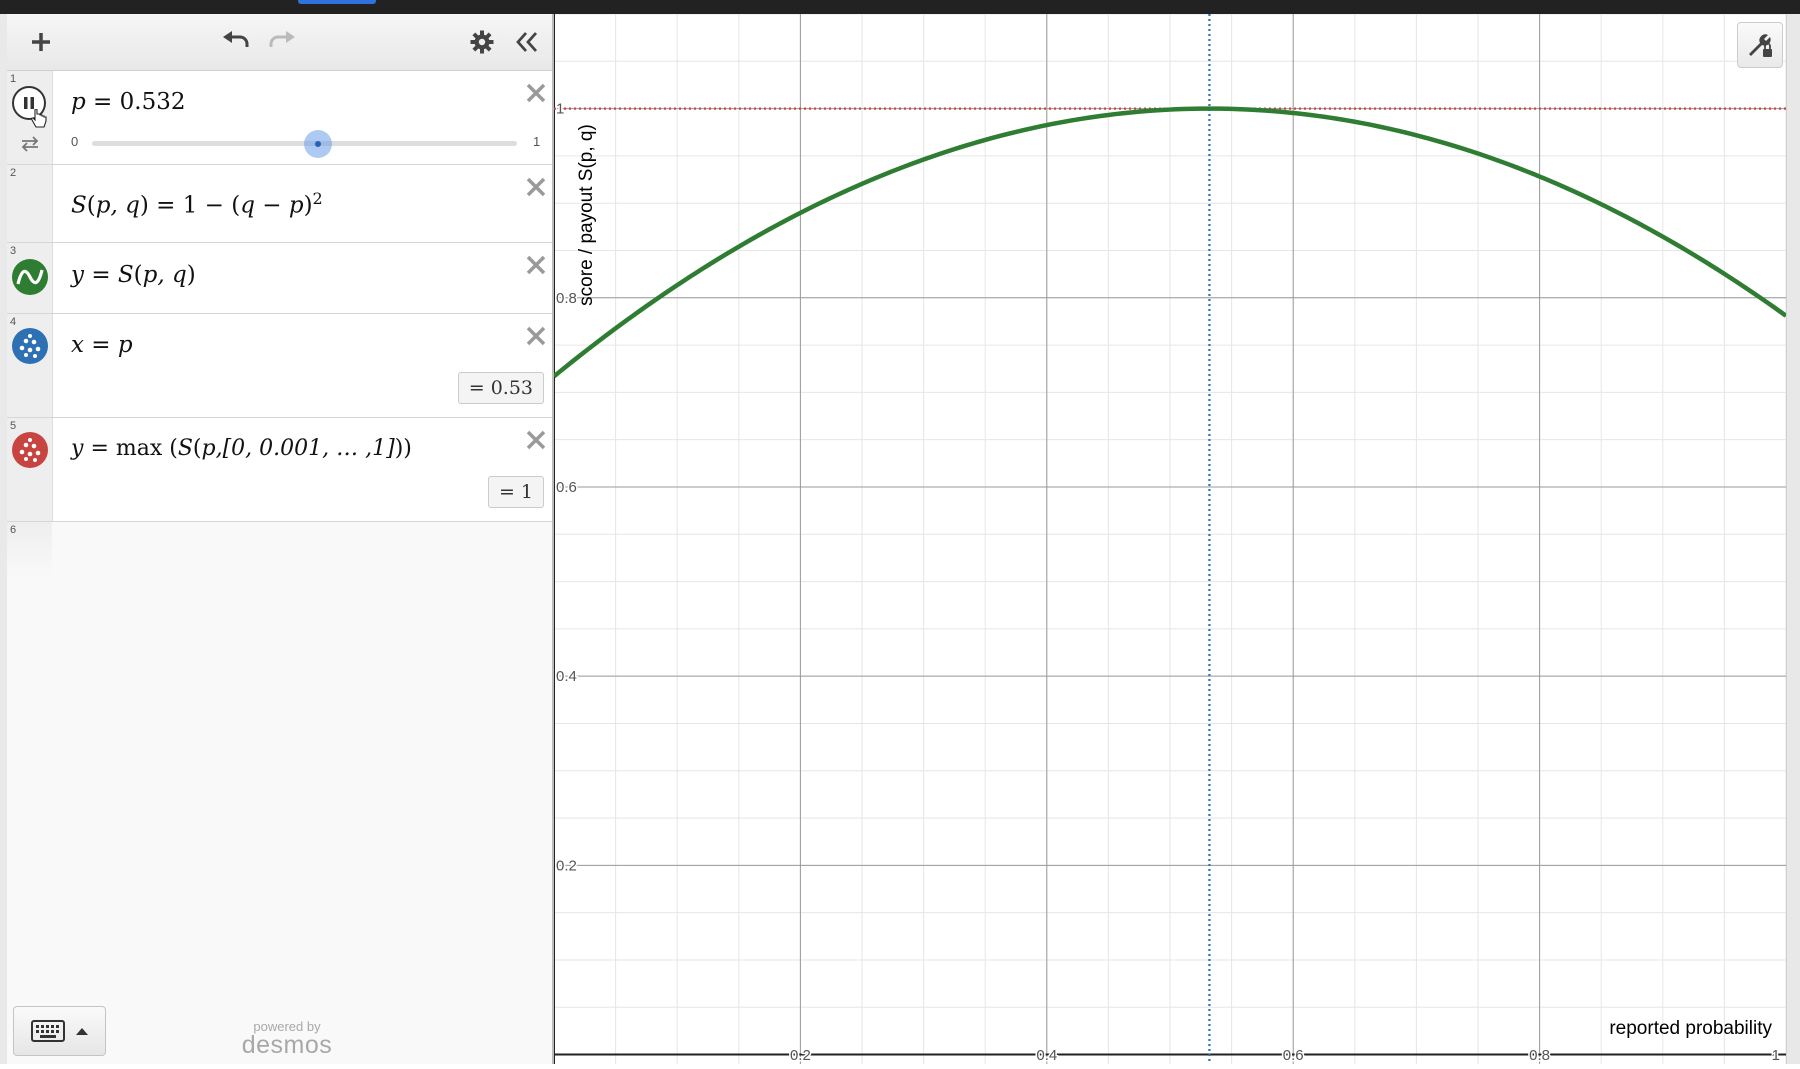 The height and width of the screenshot is (1069, 1800). Describe the element at coordinates (500, 388) in the screenshot. I see `evaluation-result: = 0.53` at that location.